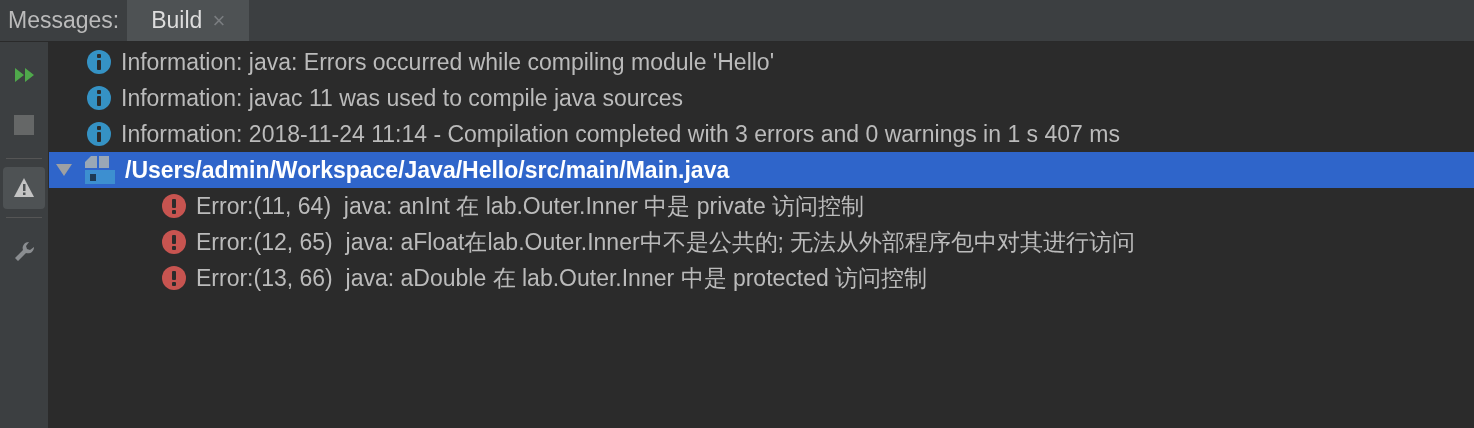  I want to click on file-path: /Users/admin/Workspace/Java/Hello/src/main/Main.java, so click(427, 170).